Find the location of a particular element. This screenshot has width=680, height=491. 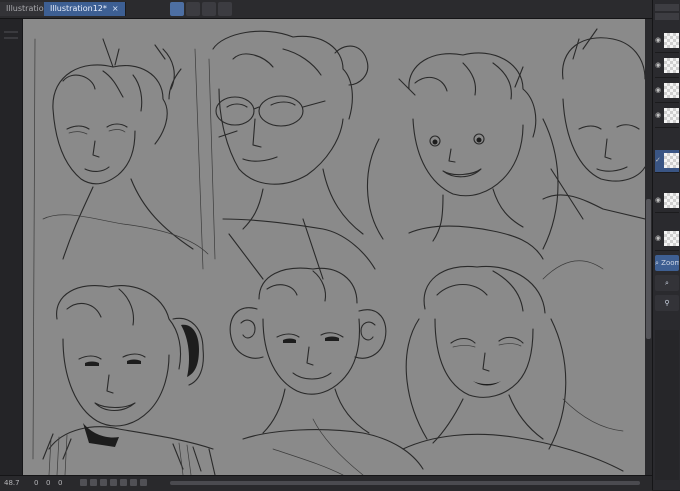

top-toolbar is located at coordinates (204, 9).